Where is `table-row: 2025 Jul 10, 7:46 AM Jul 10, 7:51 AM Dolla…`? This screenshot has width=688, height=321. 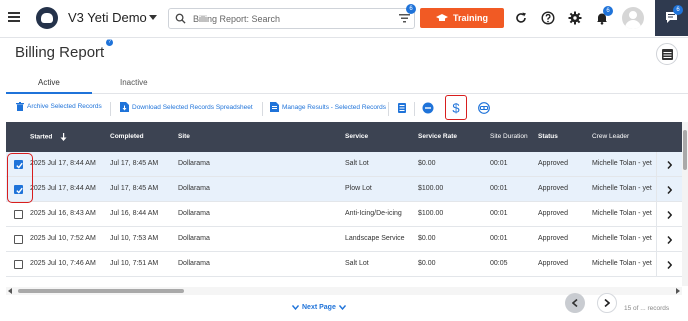
table-row: 2025 Jul 10, 7:46 AM Jul 10, 7:51 AM Dolla… is located at coordinates (344, 264).